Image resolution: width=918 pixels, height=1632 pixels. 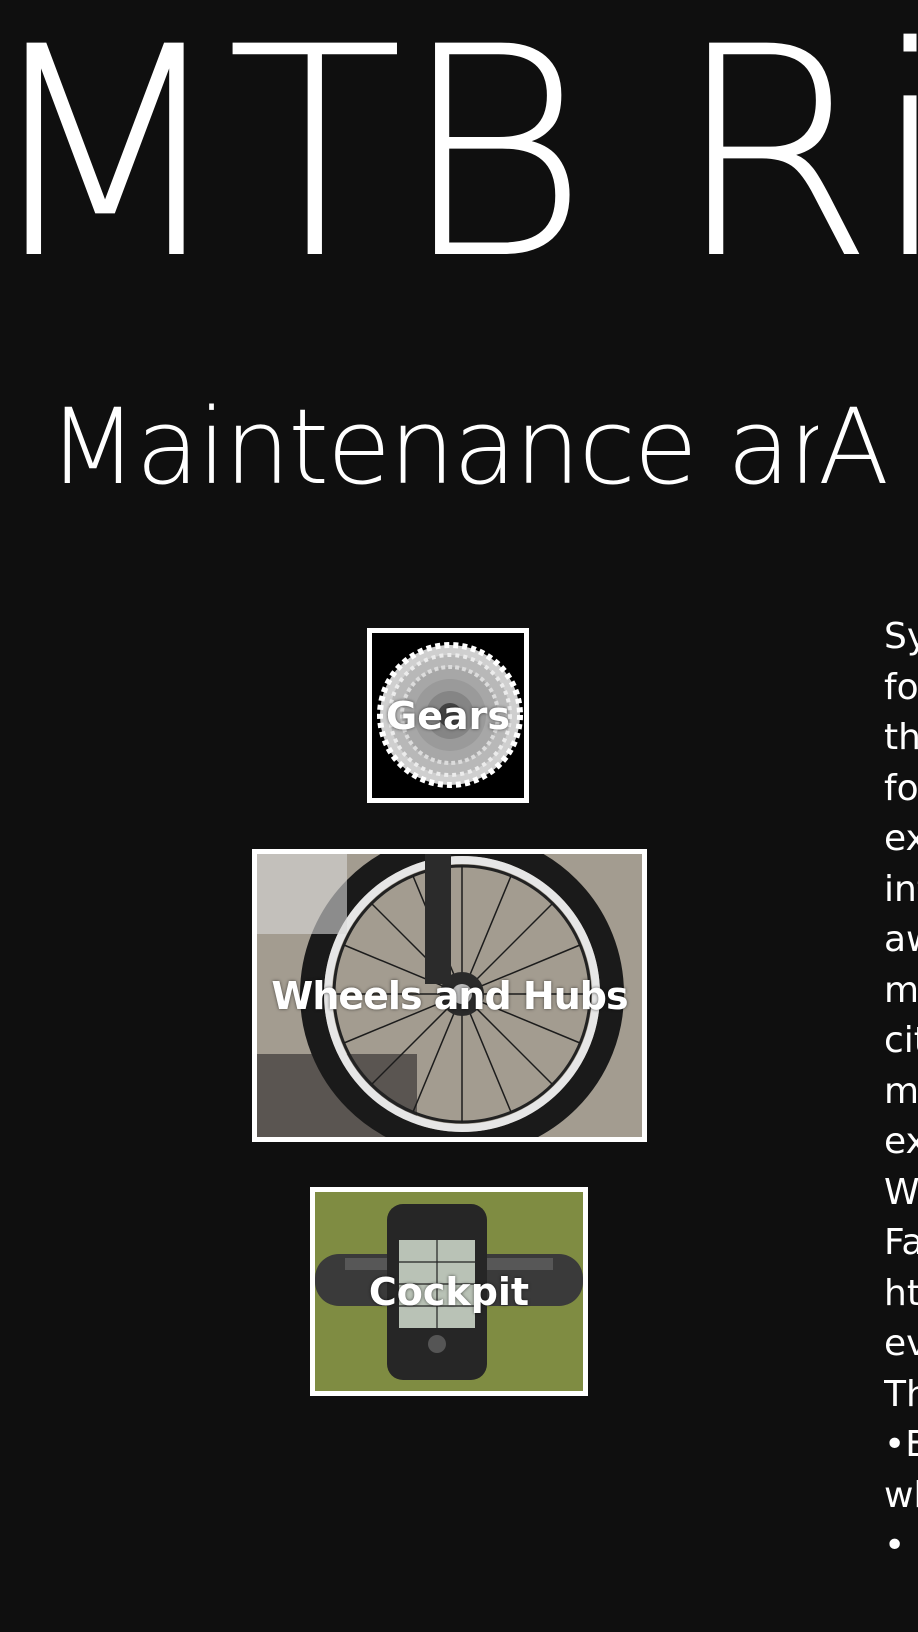 I want to click on description-line: aw, so click(x=901, y=939).